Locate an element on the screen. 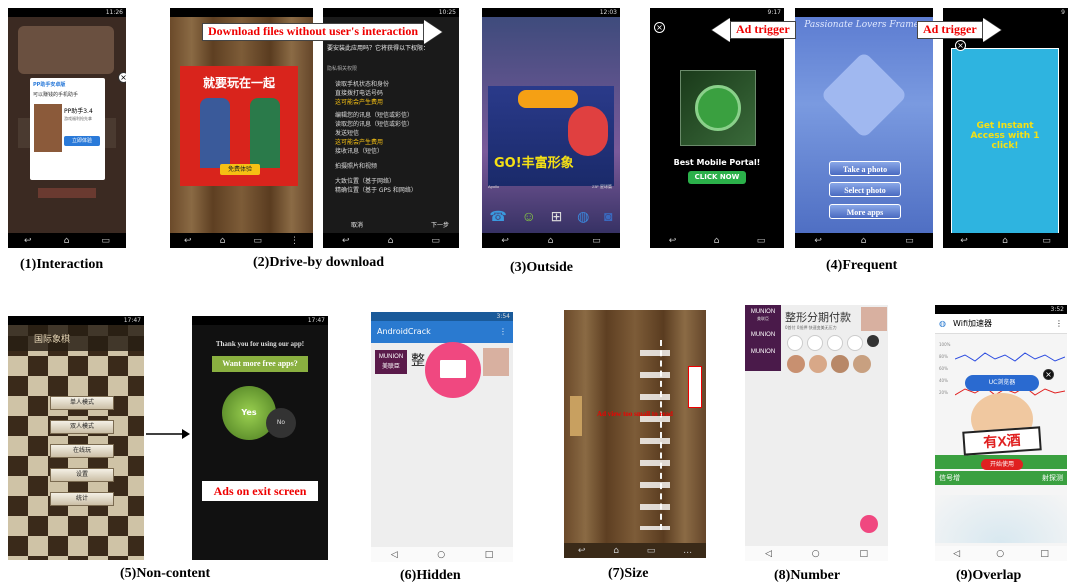 This screenshot has height=588, width=1074. close-icon is located at coordinates (873, 341).